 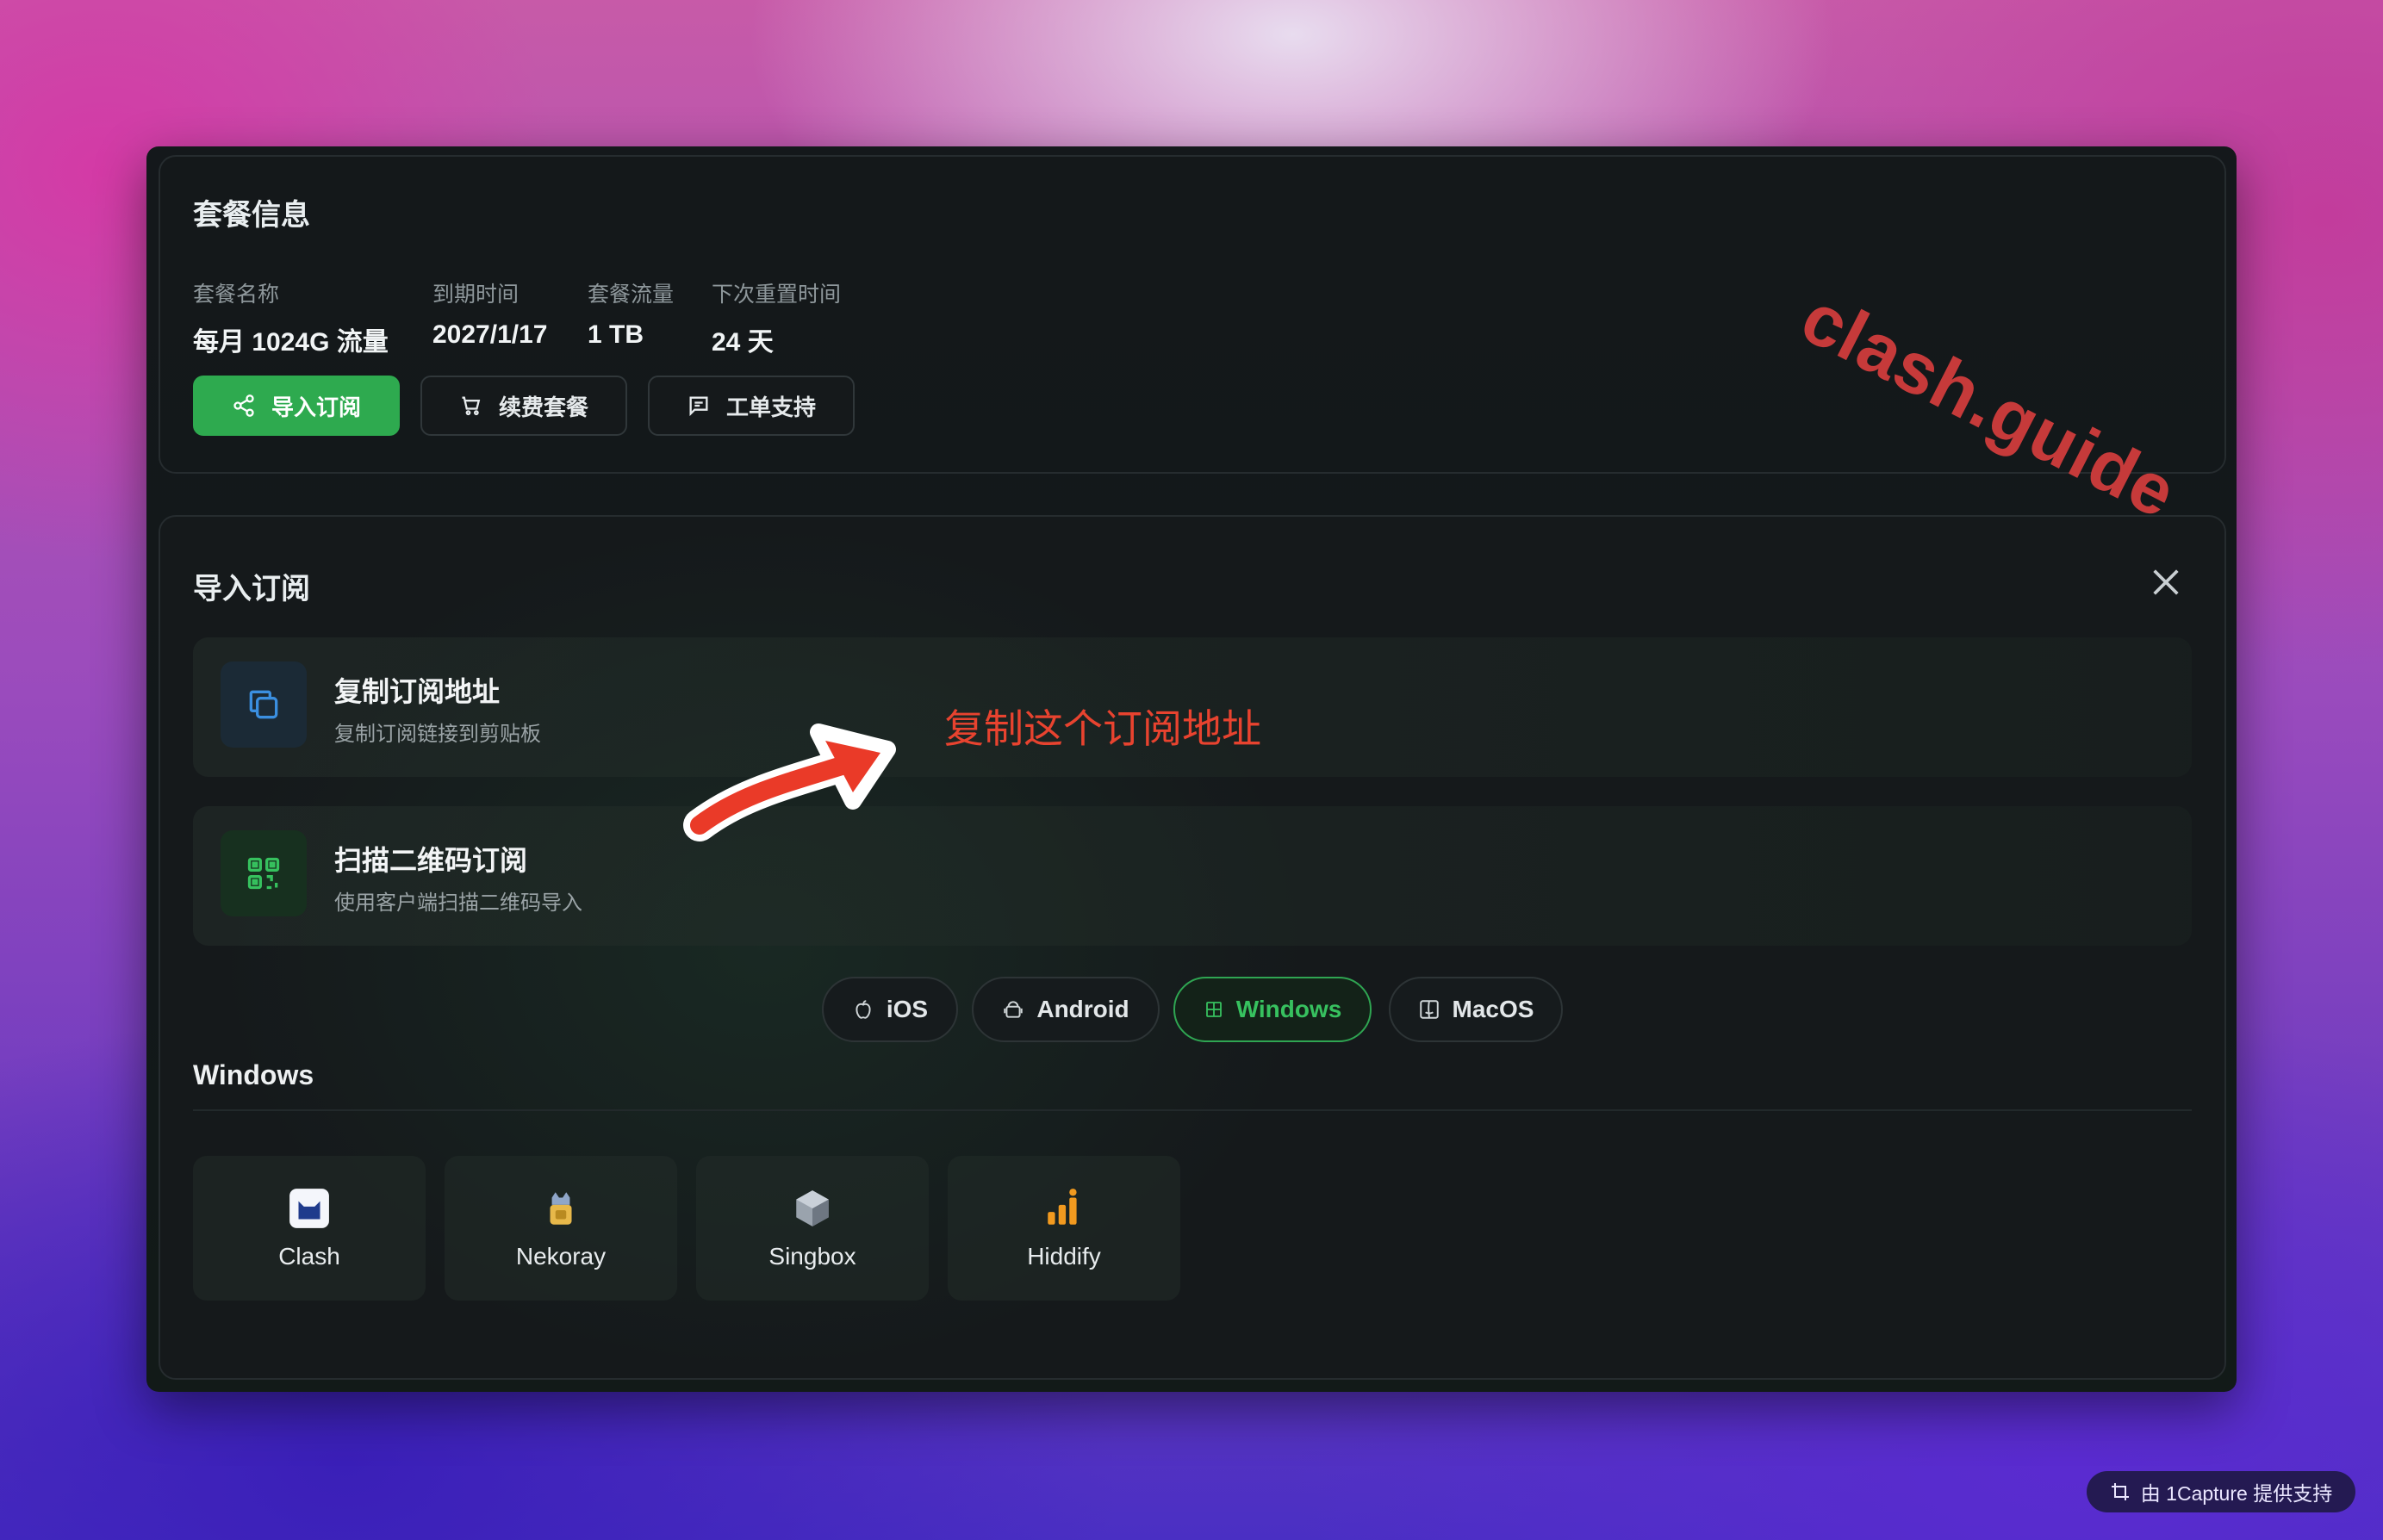 What do you see at coordinates (458, 903) in the screenshot?
I see `scan-qrcode-subtitle: 使用客户端扫描二维码导入` at bounding box center [458, 903].